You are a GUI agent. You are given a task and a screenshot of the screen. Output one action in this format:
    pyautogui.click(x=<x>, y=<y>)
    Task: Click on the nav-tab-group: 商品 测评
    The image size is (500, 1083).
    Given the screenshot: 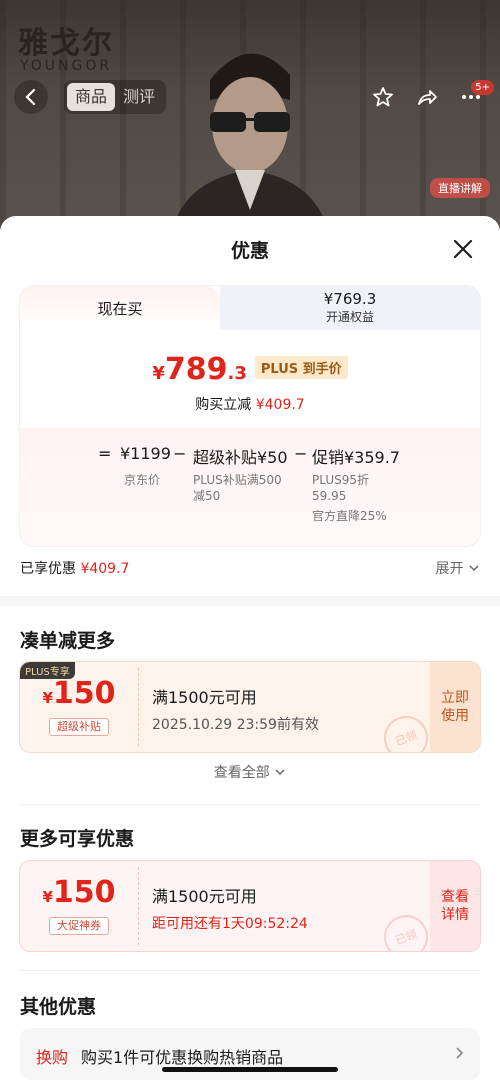 What is the action you would take?
    pyautogui.click(x=115, y=97)
    